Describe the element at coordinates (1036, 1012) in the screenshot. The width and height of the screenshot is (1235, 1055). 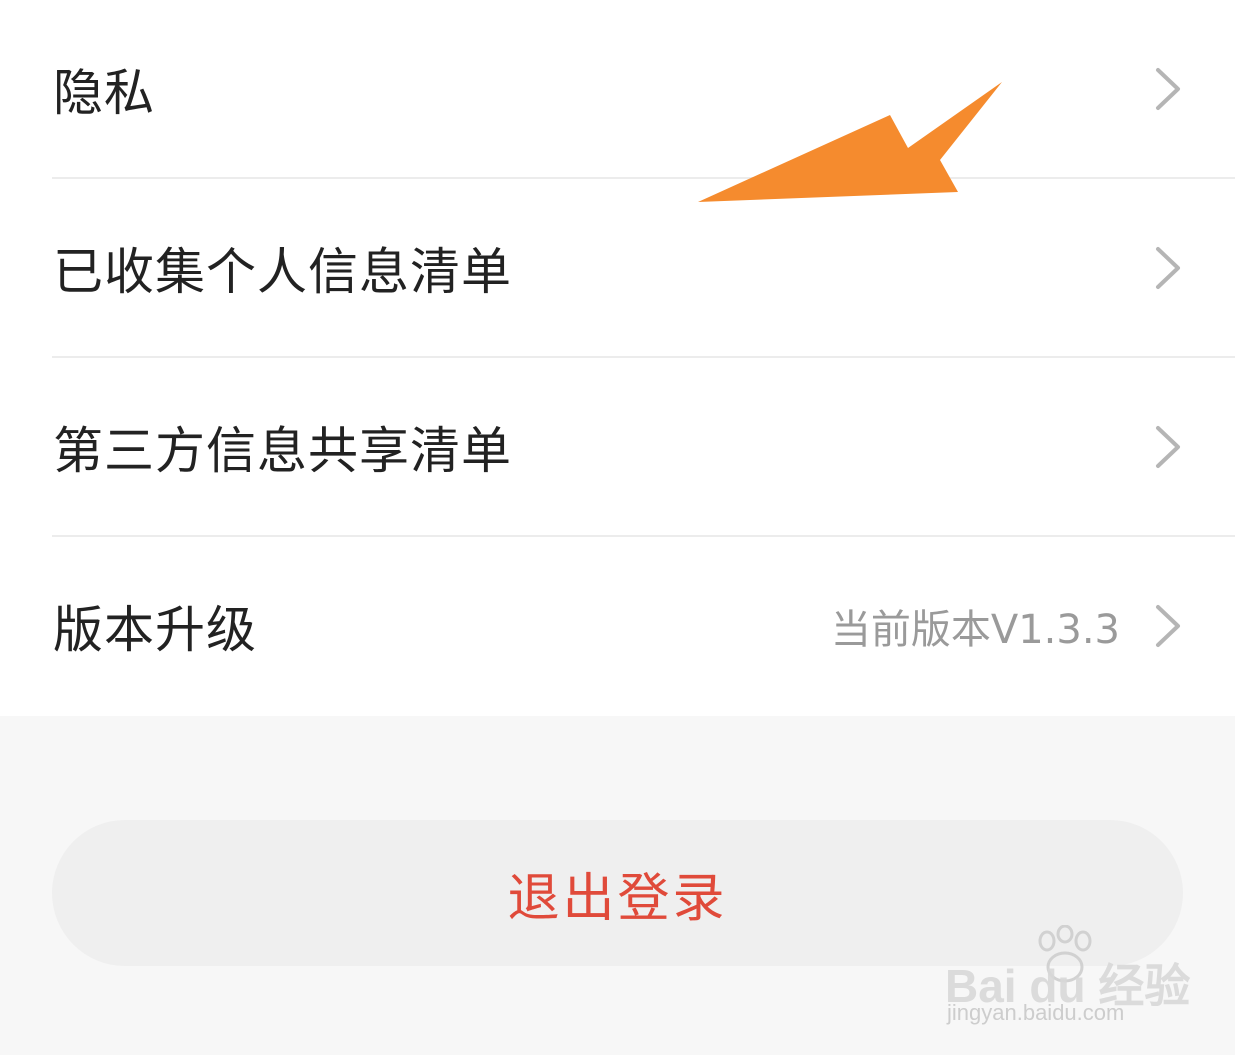
I see `watermark-url: jingyan.baidu.com` at that location.